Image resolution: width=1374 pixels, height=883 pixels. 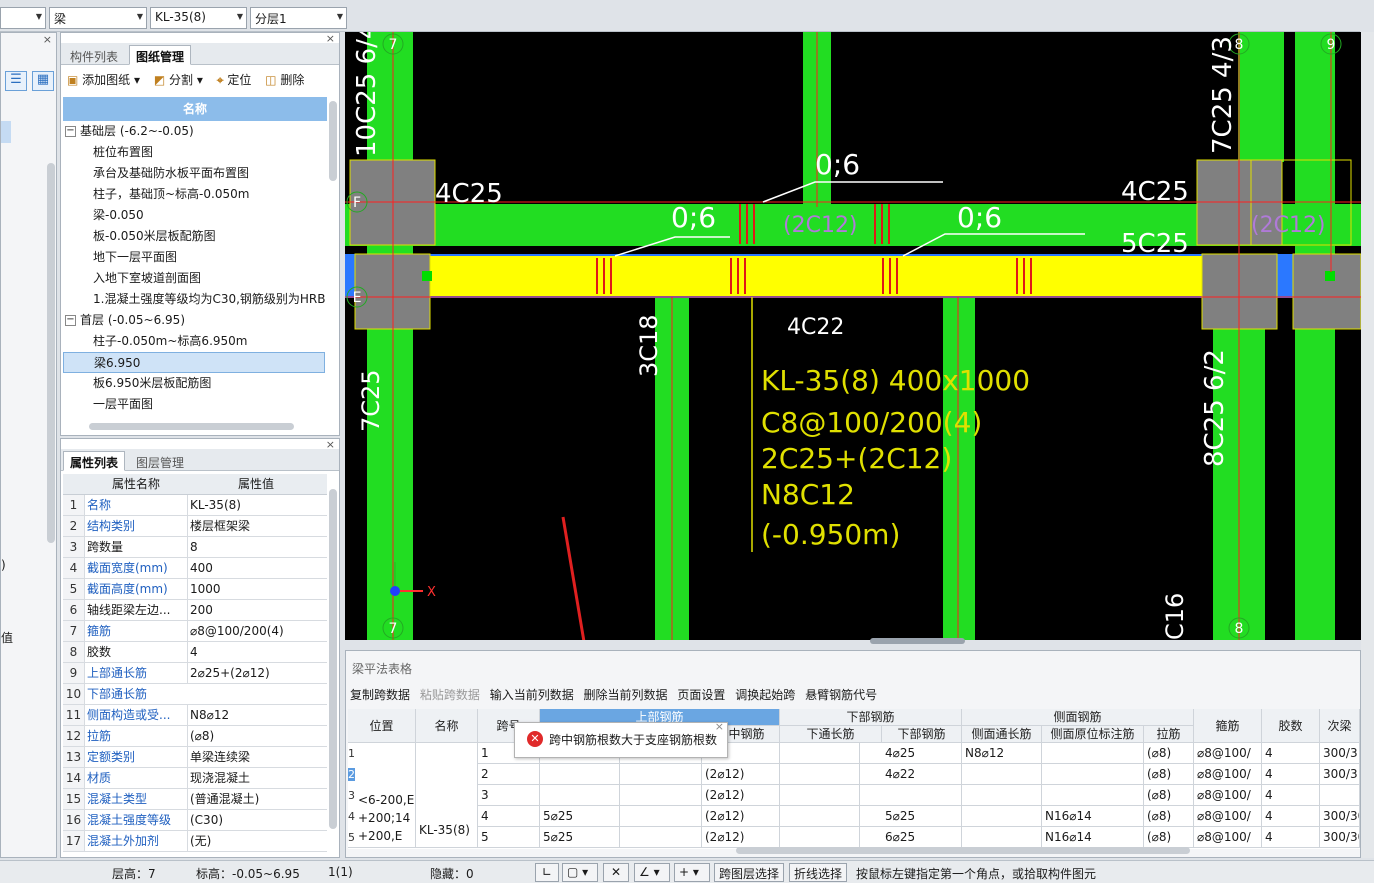 What do you see at coordinates (194, 152) in the screenshot?
I see `tree-item: 桩位布置图` at bounding box center [194, 152].